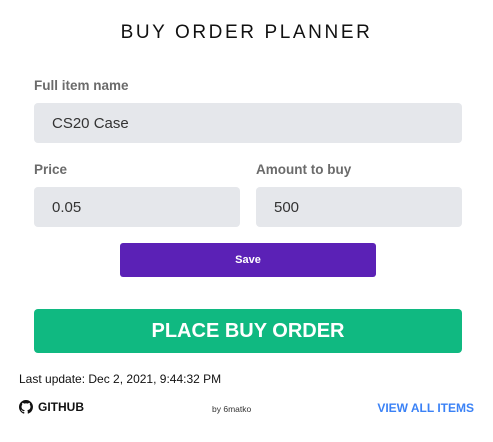 The height and width of the screenshot is (442, 493). I want to click on view-all-items-link: VIEW ALL ITEMS, so click(425, 408).